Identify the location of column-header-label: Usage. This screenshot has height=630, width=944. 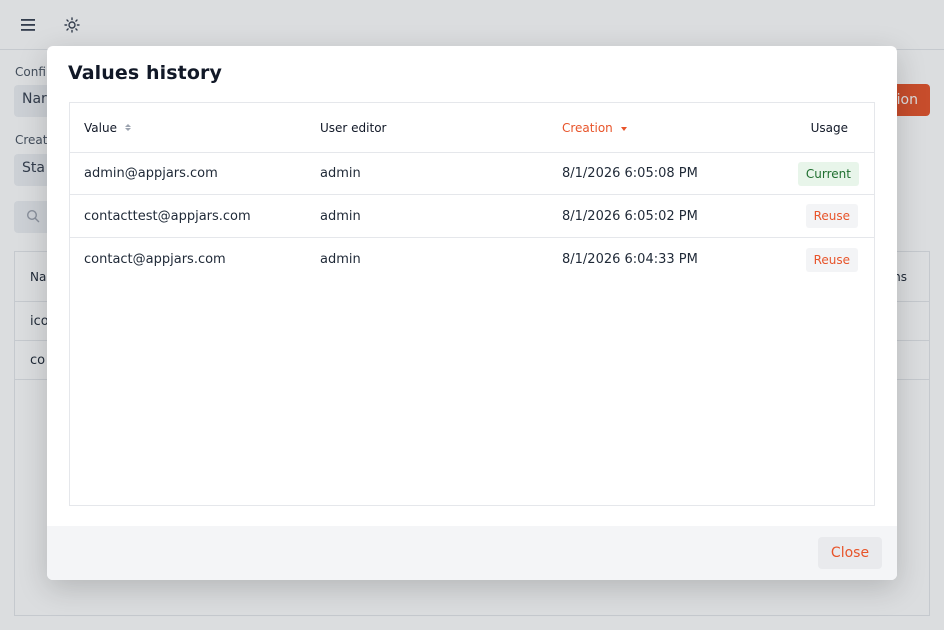
(829, 127).